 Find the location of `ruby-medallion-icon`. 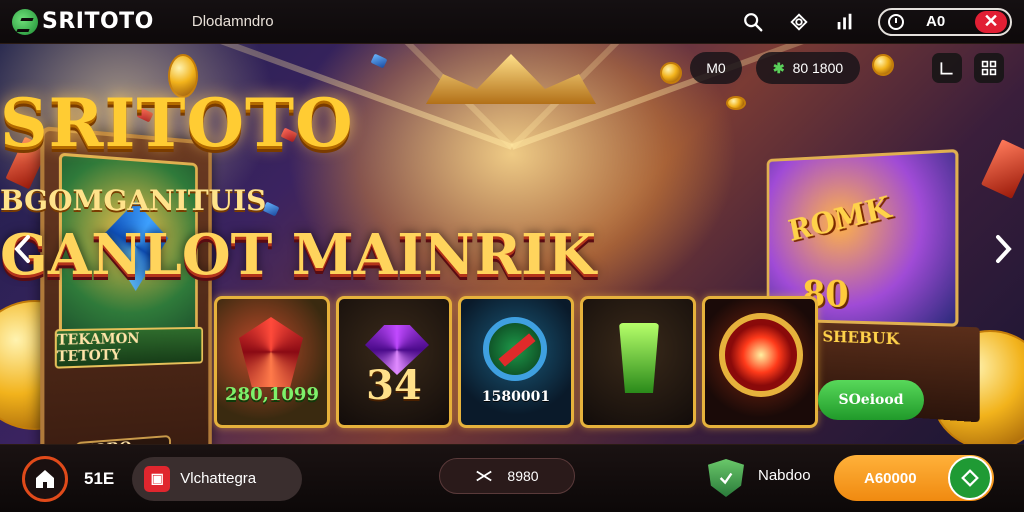

ruby-medallion-icon is located at coordinates (761, 355).